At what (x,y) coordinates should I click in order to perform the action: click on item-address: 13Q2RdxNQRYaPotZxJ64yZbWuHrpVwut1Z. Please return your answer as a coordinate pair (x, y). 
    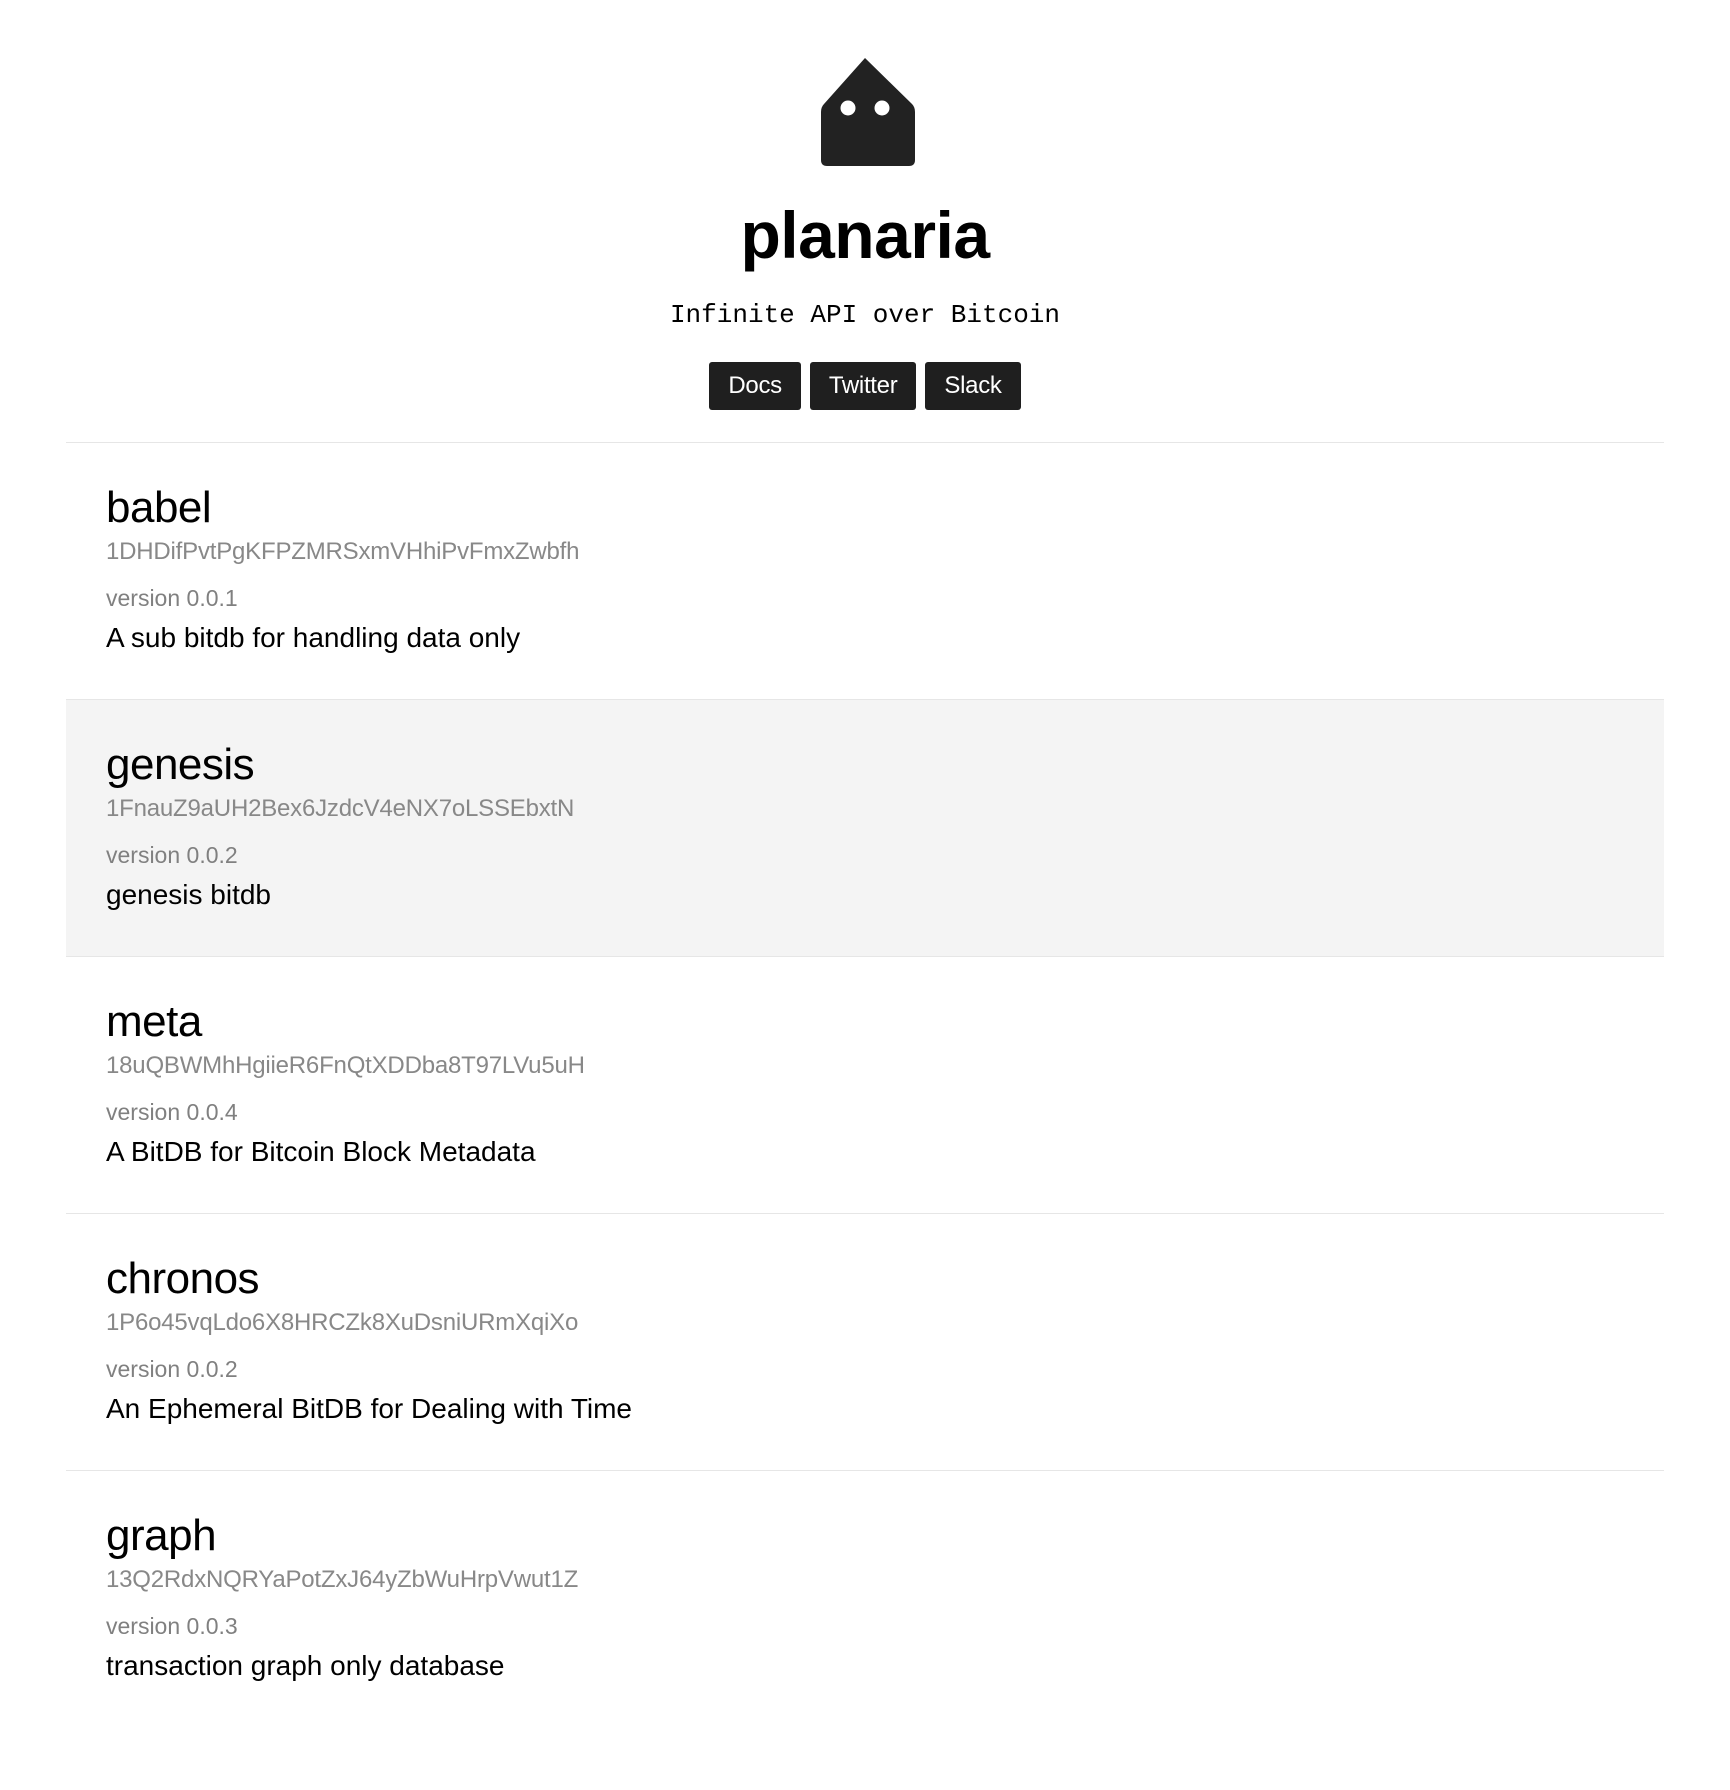
    Looking at the image, I should click on (342, 1579).